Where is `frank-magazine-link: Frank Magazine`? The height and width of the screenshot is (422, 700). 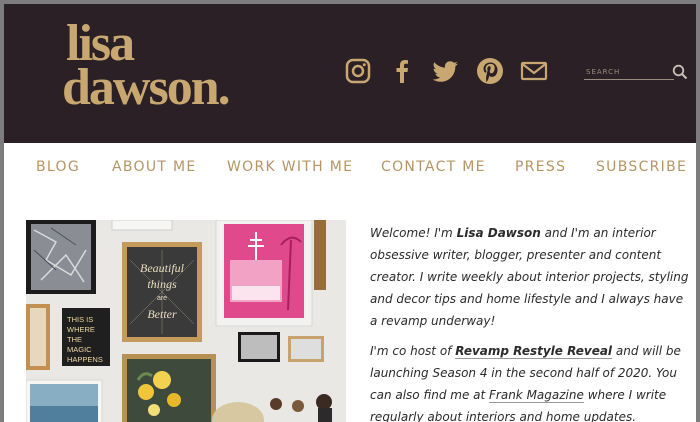
frank-magazine-link: Frank Magazine is located at coordinates (536, 395).